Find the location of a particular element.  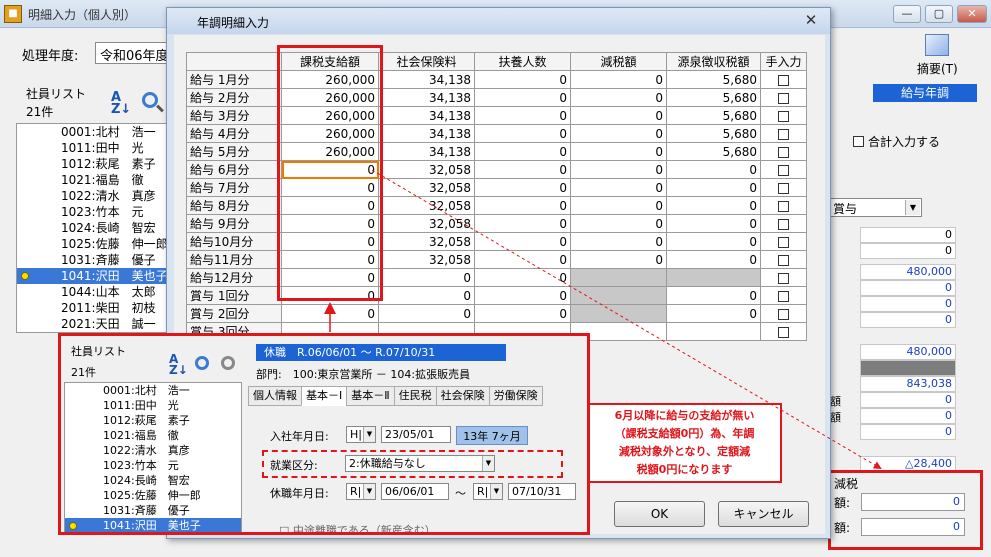

fiscal-year-select: 令和06年度 is located at coordinates (132, 53).